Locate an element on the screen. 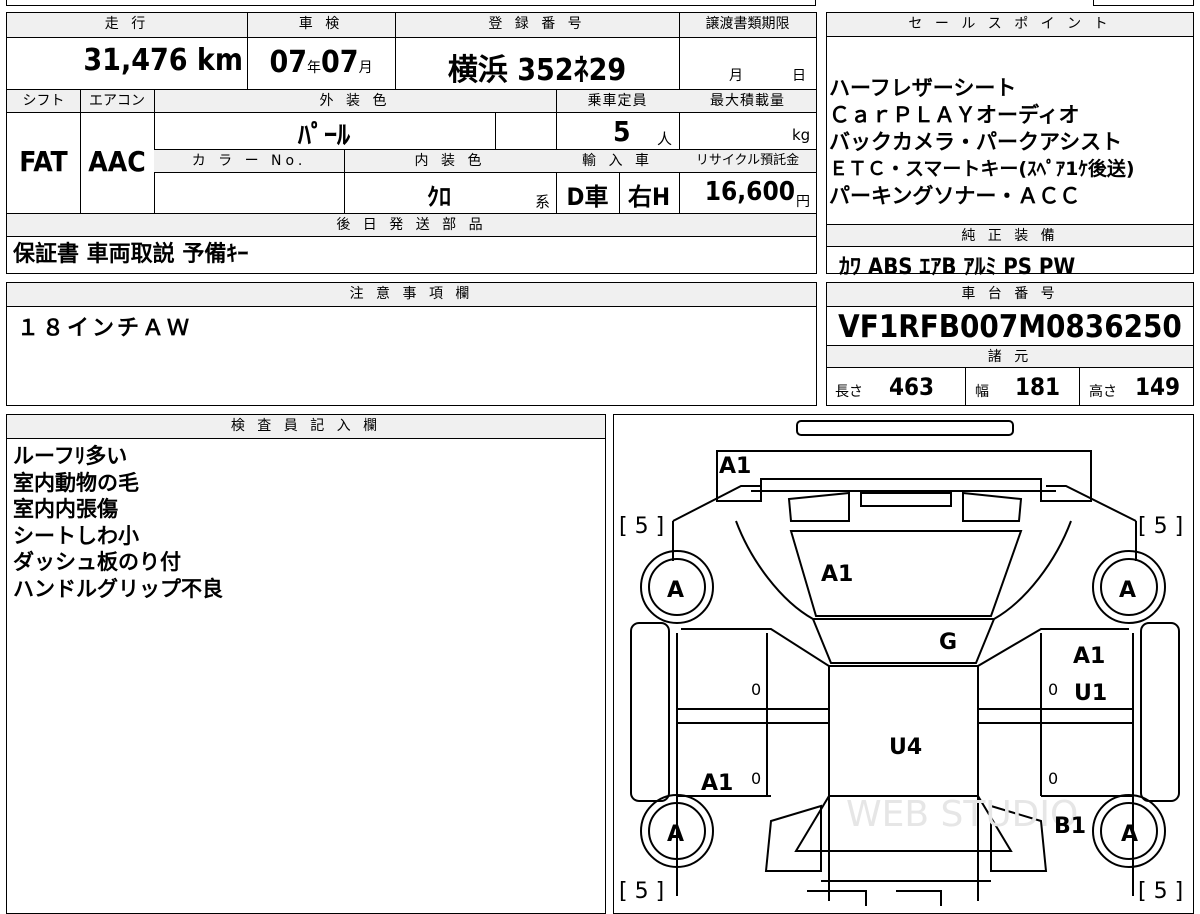  sales-point-line: ＥＴＣ・スマートキー(ｽﾍﾟｱ1ｹ後送) is located at coordinates (982, 169).